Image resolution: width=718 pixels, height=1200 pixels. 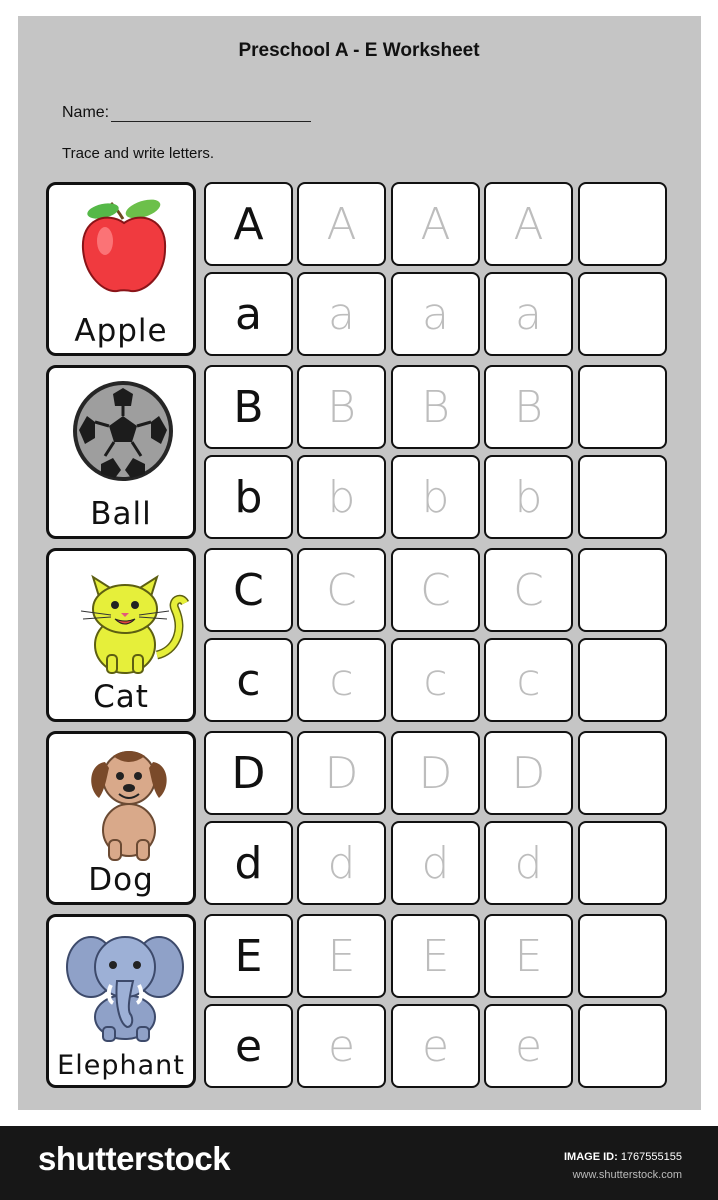 I want to click on letter-cell: E, so click(x=248, y=956).